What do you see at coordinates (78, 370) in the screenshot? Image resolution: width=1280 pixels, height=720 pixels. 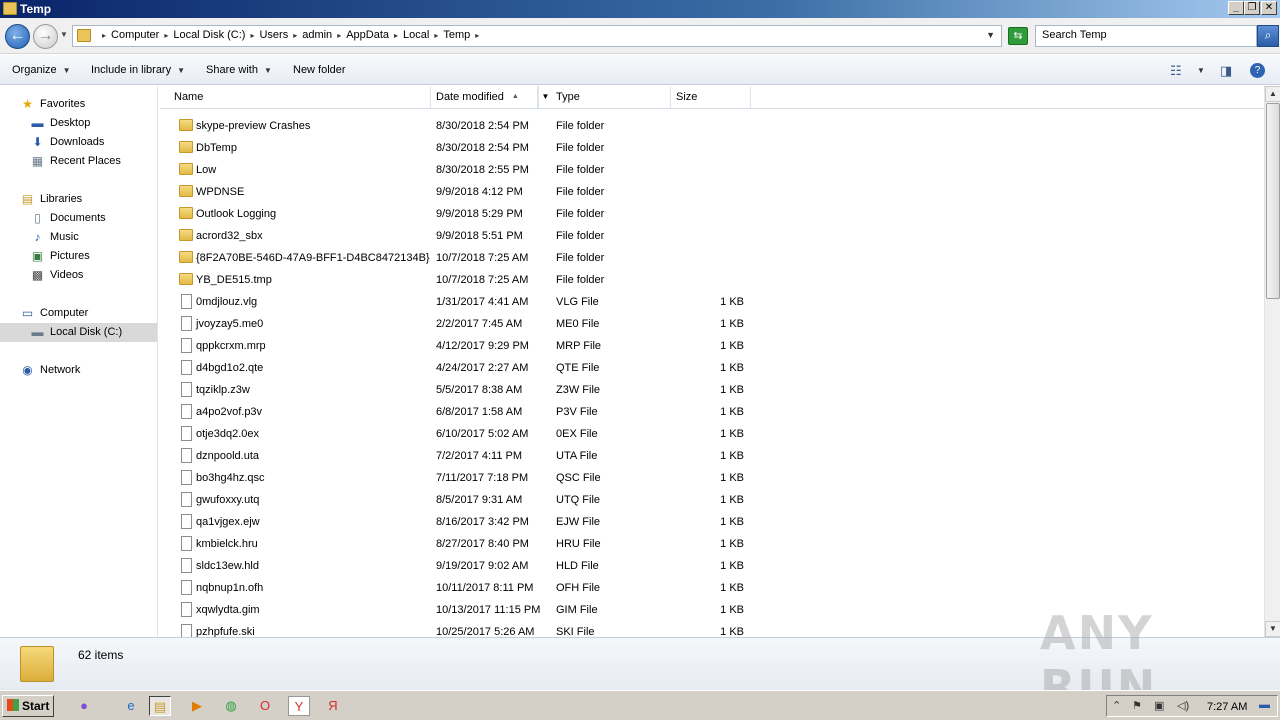 I see `nav-network: ◉ Network` at bounding box center [78, 370].